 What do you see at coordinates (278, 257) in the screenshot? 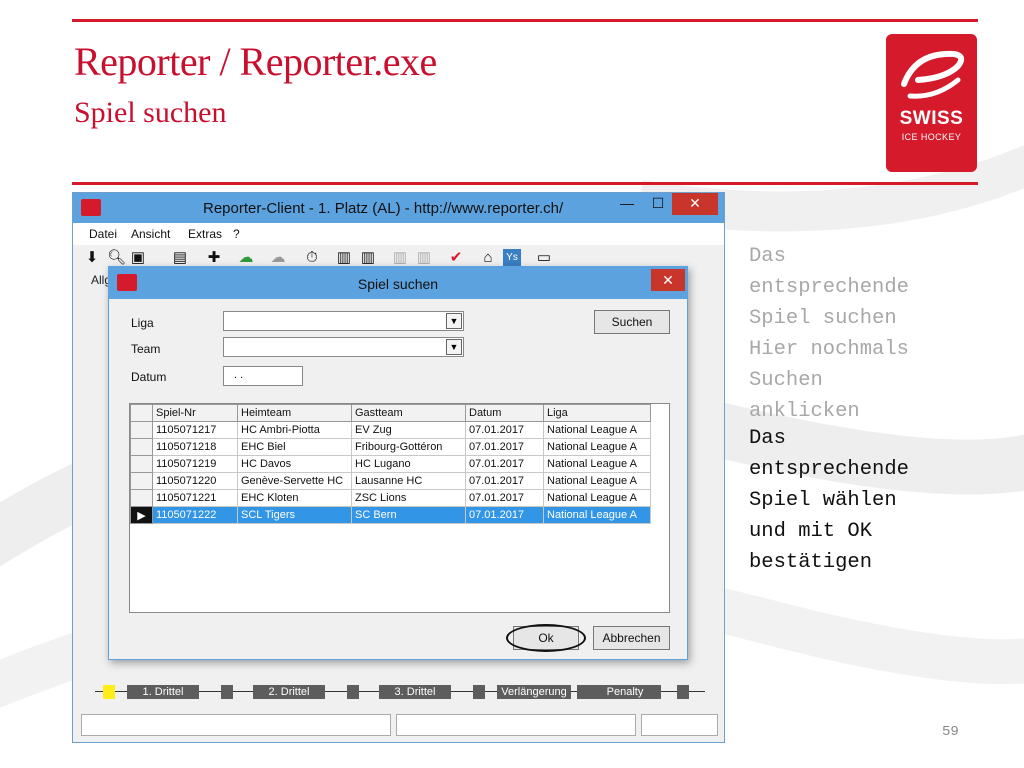
I see `cloud-disabled-icon: ☁` at bounding box center [278, 257].